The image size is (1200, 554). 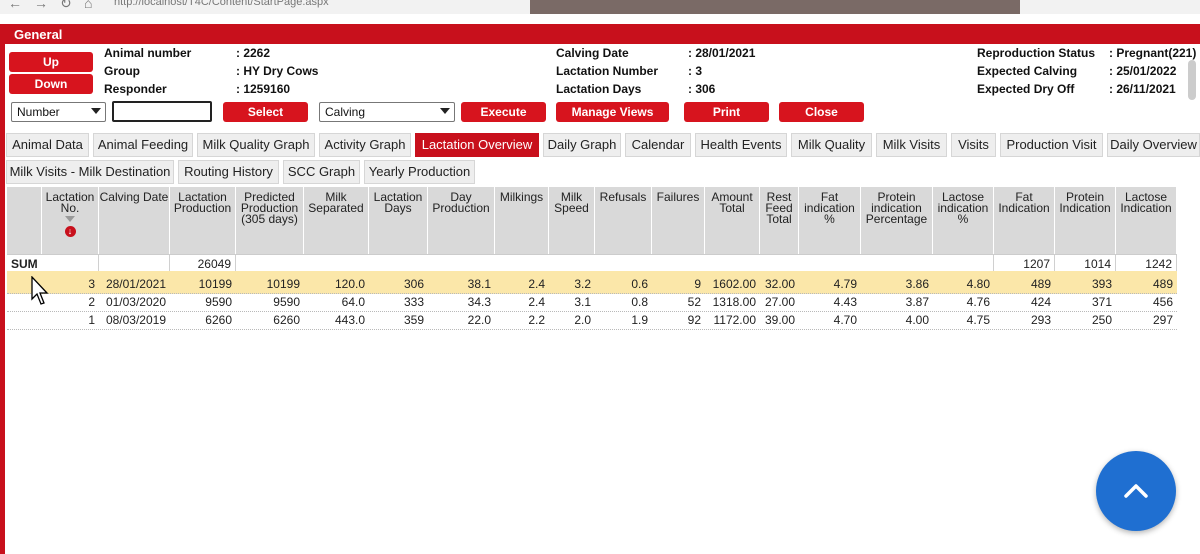 What do you see at coordinates (978, 284) in the screenshot?
I see `table-cell: 4.80` at bounding box center [978, 284].